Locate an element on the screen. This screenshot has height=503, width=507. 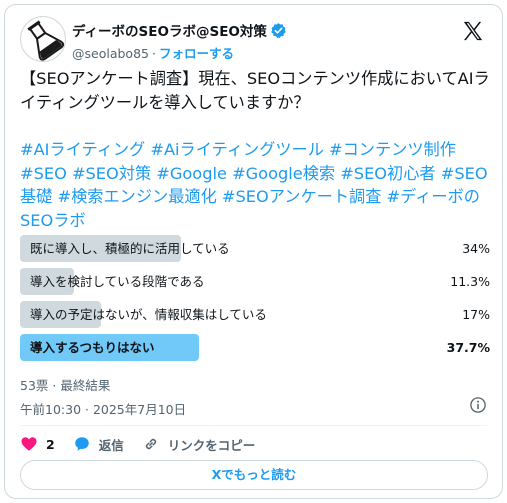
avatar is located at coordinates (43, 39).